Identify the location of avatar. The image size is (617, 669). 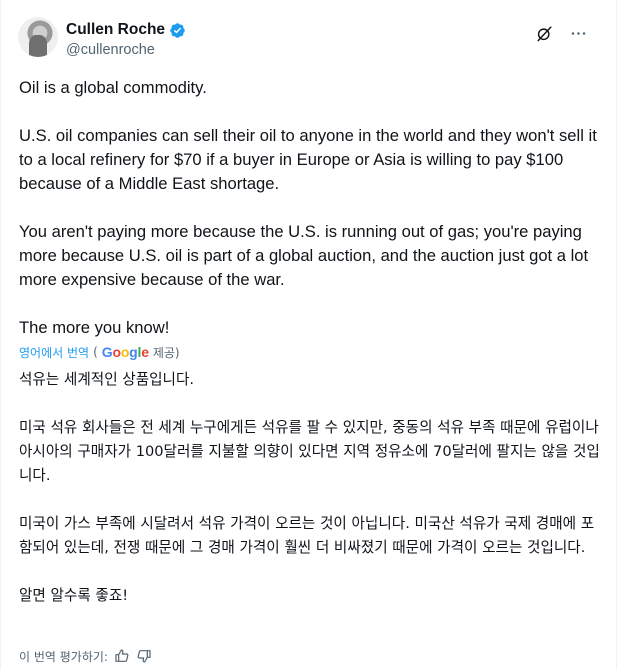
(38, 37).